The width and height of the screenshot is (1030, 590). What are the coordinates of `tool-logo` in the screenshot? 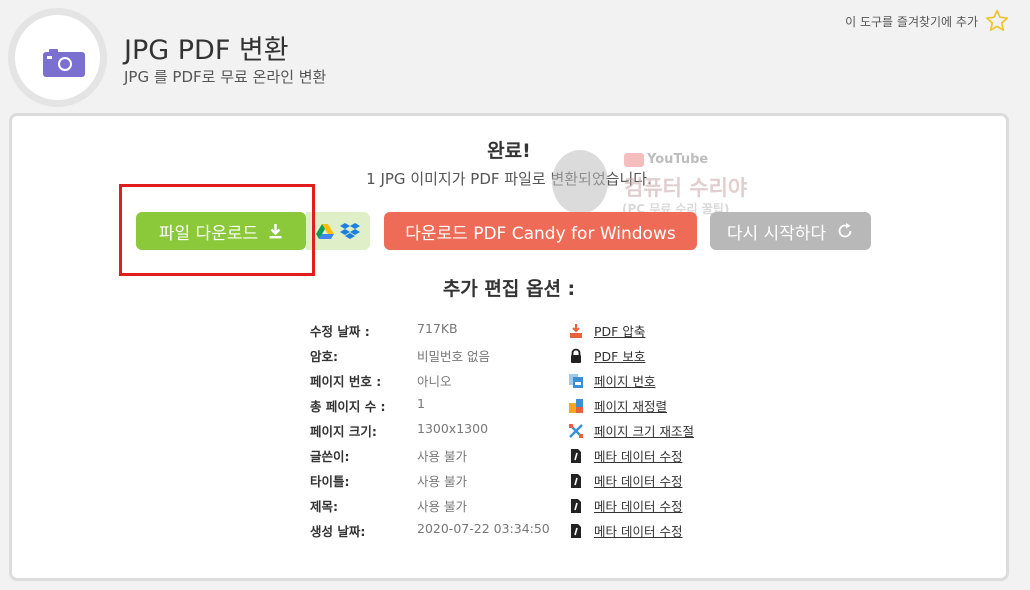 It's located at (57, 57).